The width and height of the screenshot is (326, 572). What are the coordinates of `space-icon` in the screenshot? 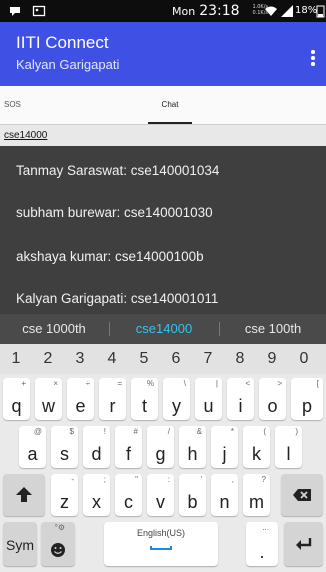 It's located at (161, 548).